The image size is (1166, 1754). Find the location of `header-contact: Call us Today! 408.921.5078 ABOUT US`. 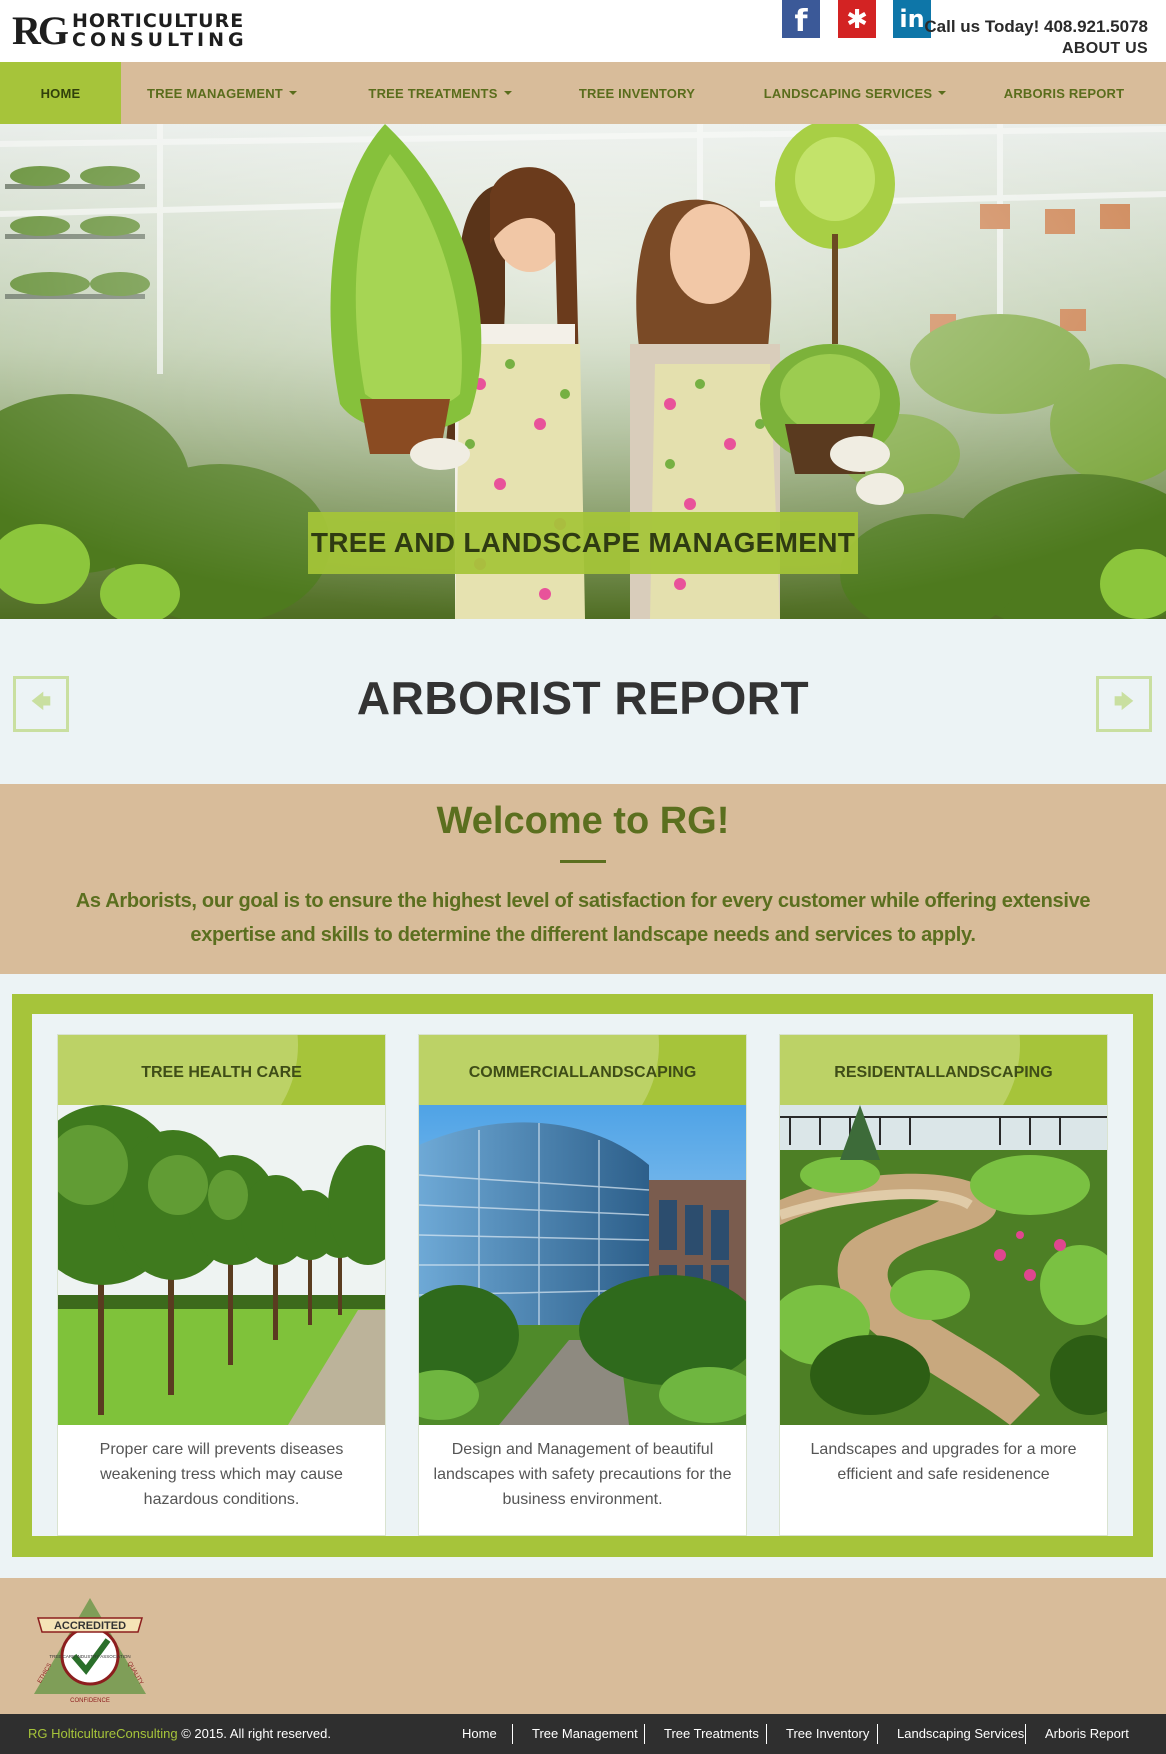

header-contact: Call us Today! 408.921.5078 ABOUT US is located at coordinates (1036, 38).